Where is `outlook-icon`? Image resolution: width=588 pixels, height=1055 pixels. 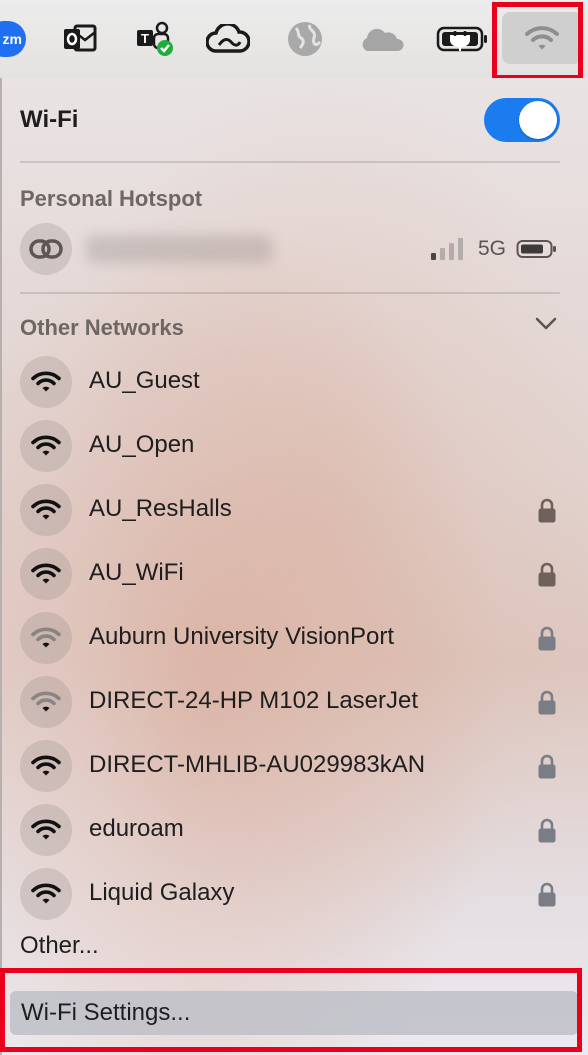 outlook-icon is located at coordinates (80, 39).